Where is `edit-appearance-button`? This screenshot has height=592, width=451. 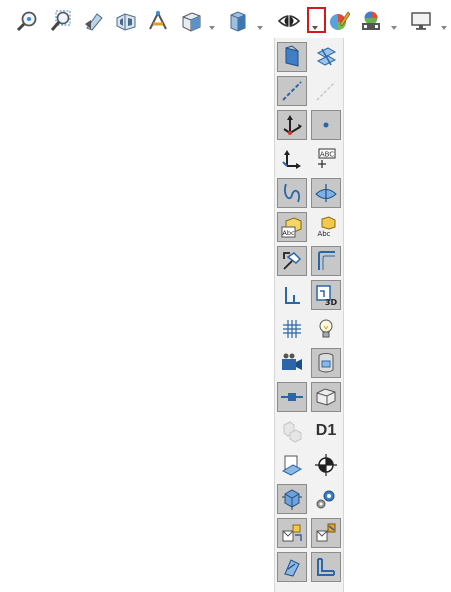 edit-appearance-button is located at coordinates (339, 21).